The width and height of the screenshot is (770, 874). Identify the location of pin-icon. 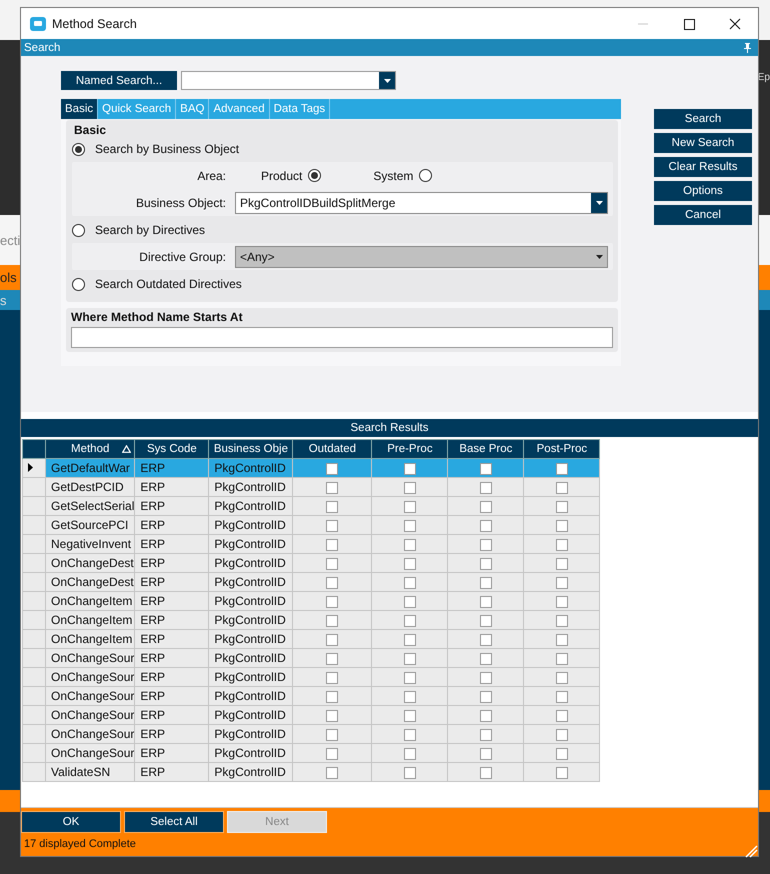
(747, 47).